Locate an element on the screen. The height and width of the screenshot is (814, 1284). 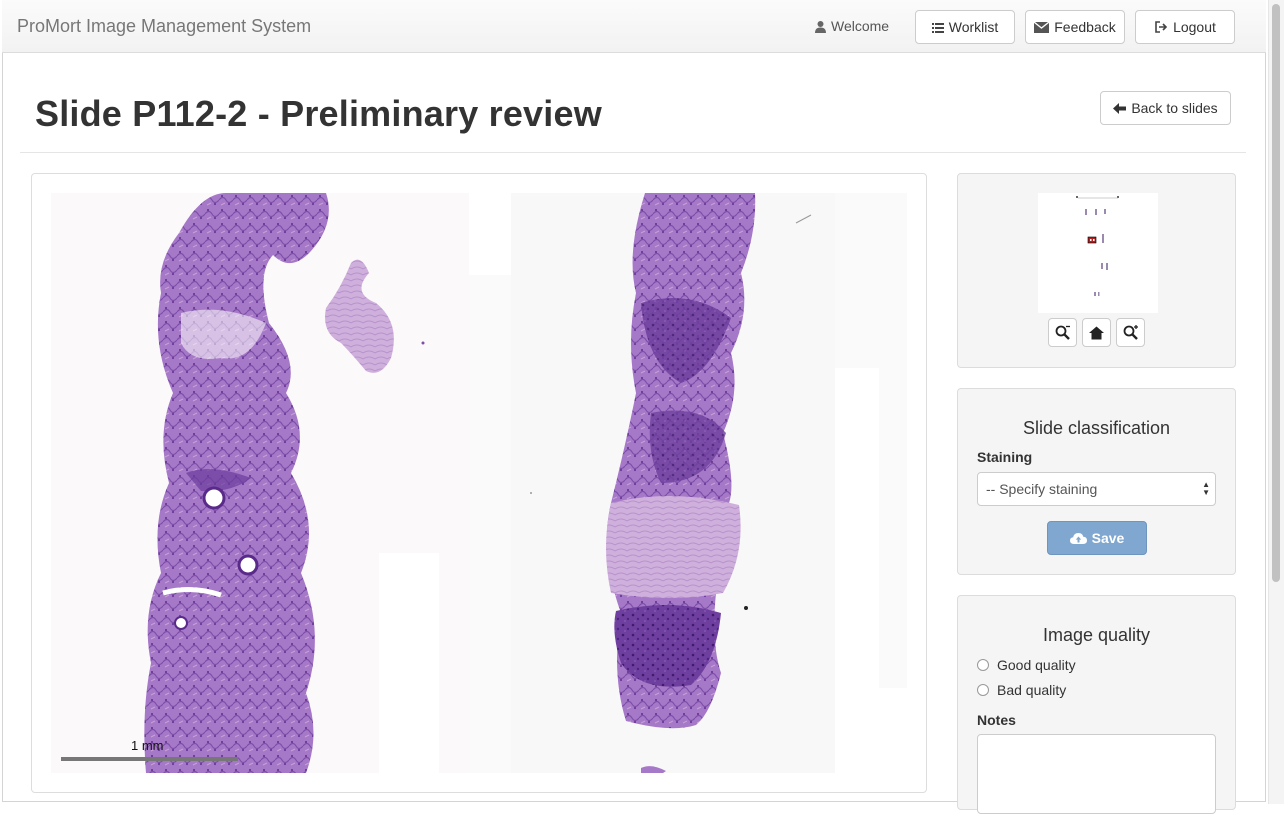
notes-textarea is located at coordinates (1096, 774).